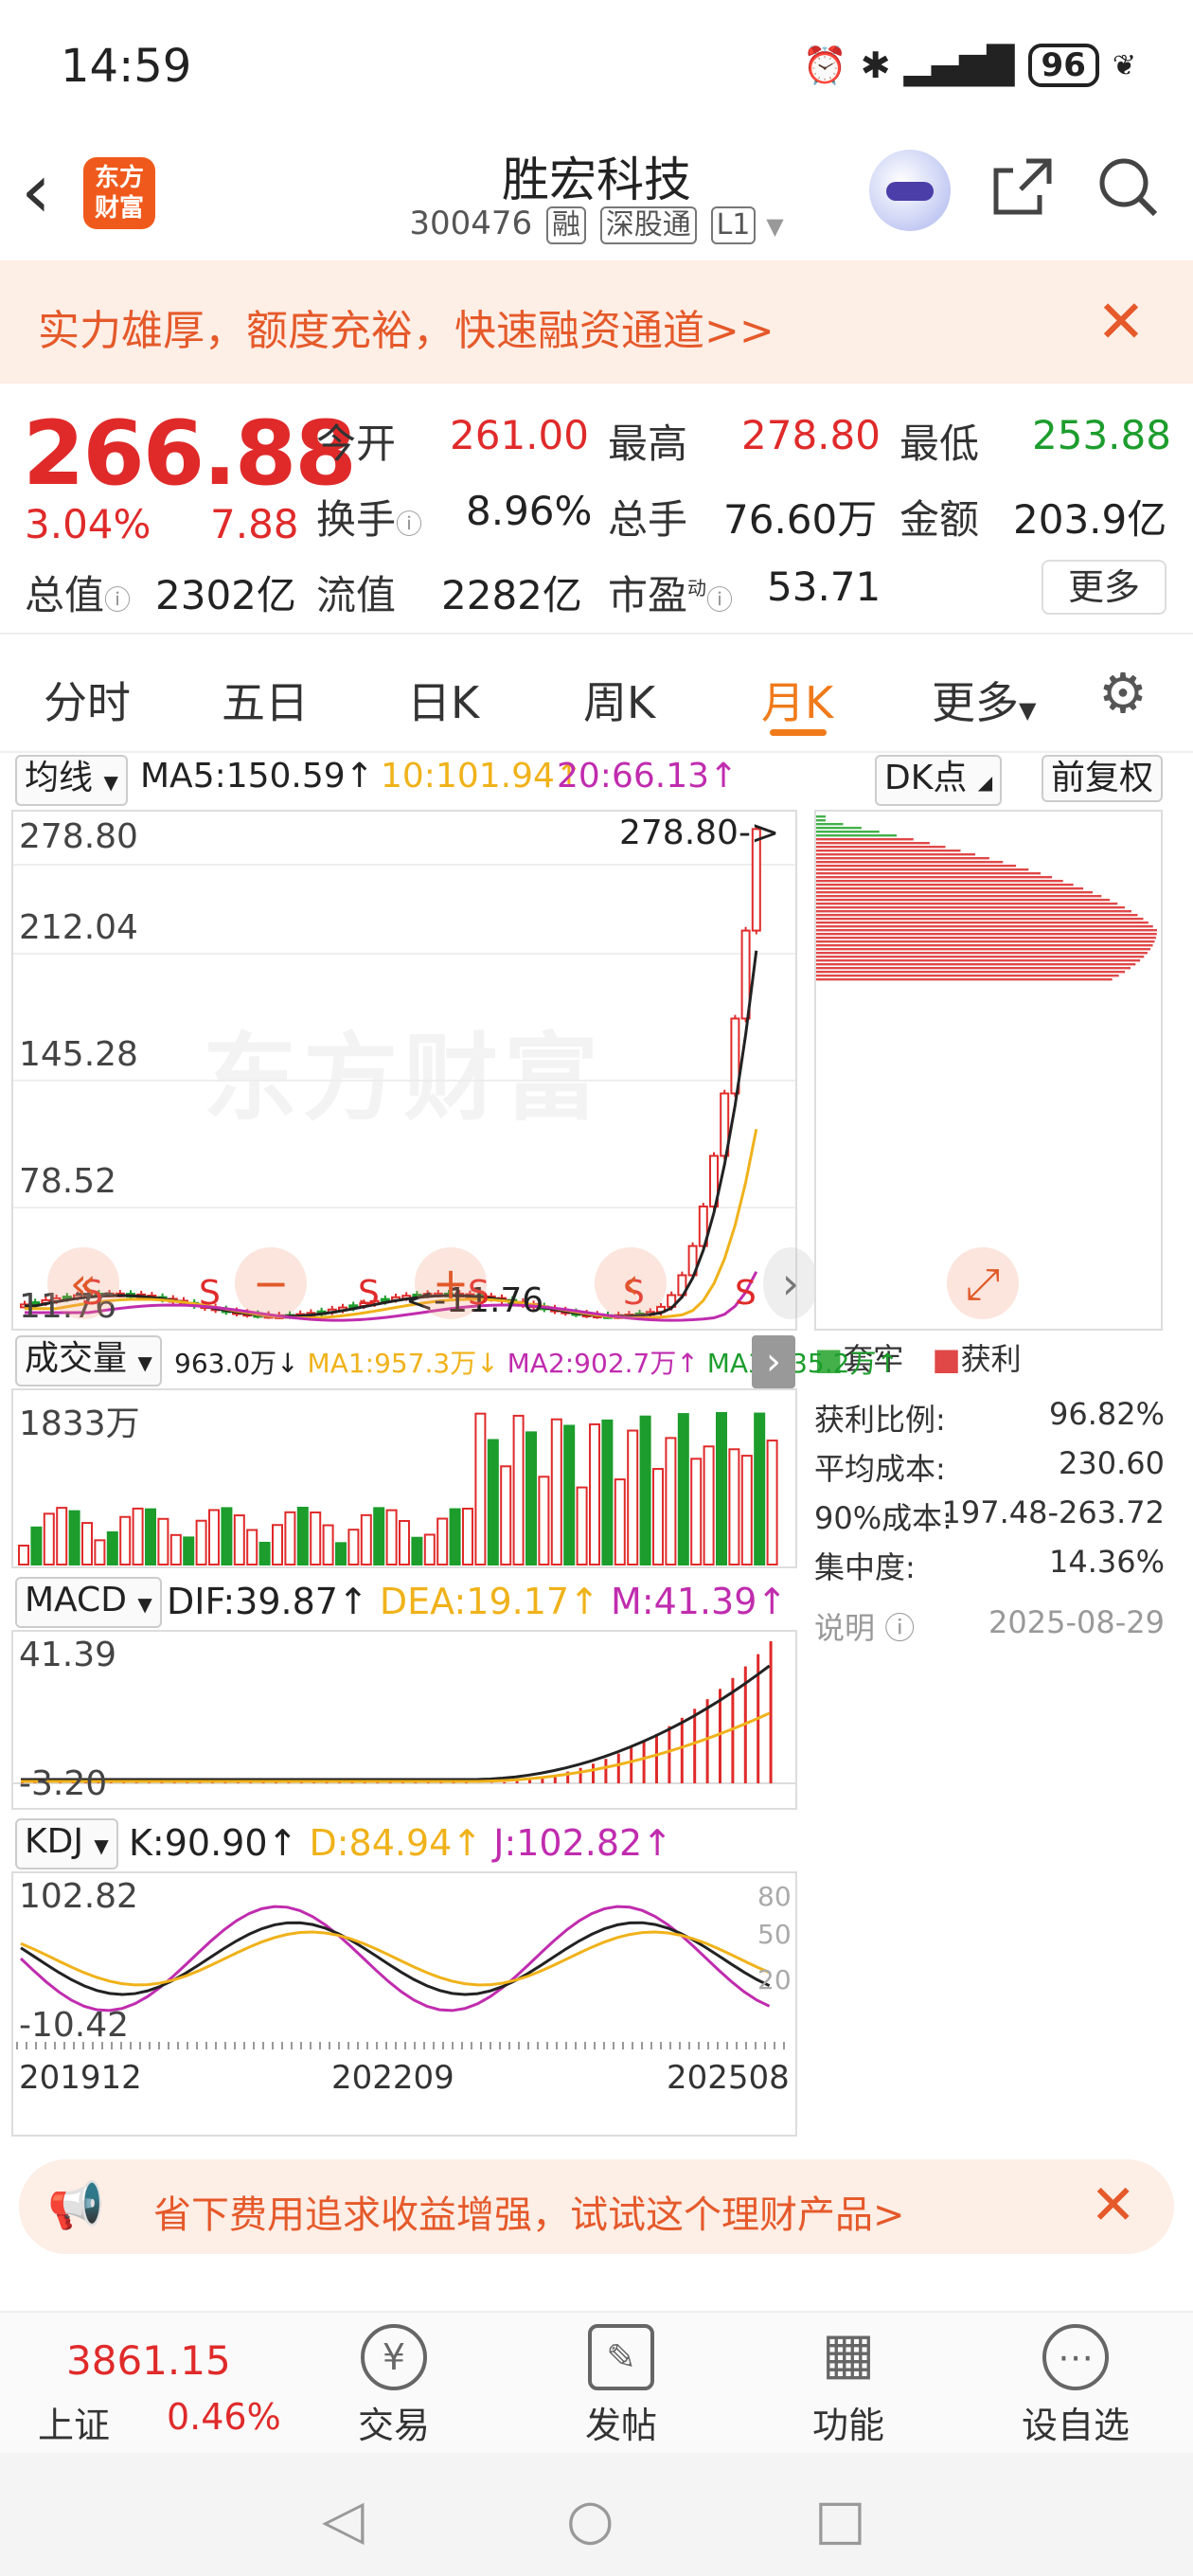  Describe the element at coordinates (78, 1054) in the screenshot. I see `y-label: 145.28` at that location.